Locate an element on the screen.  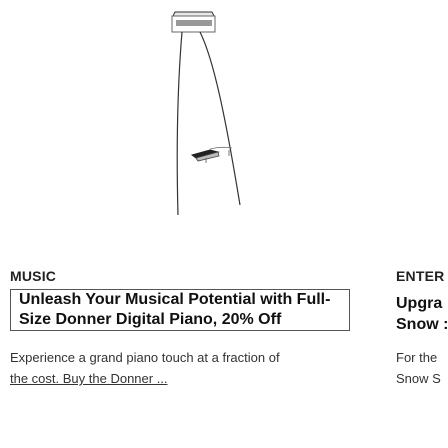
article-description: For the Snow S is located at coordinates (418, 368).